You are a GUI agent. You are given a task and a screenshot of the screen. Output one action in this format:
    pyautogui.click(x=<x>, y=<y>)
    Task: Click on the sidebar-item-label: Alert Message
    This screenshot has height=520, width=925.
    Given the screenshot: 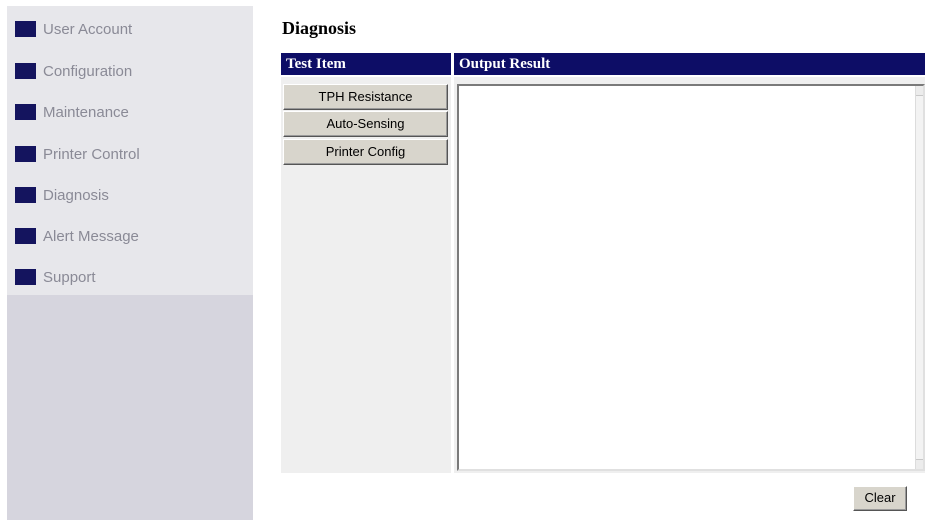 What is the action you would take?
    pyautogui.click(x=91, y=236)
    